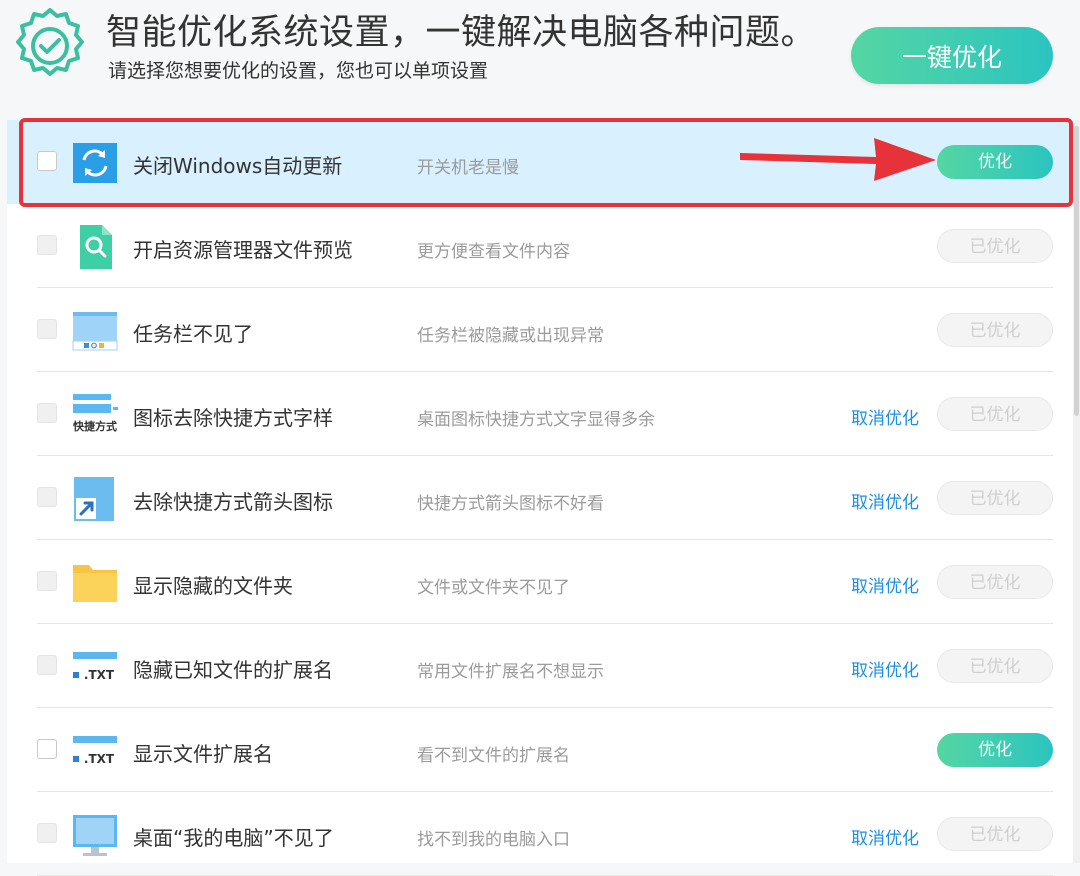  Describe the element at coordinates (510, 504) in the screenshot. I see `item-description: 快捷方式箭头图标不好看` at that location.